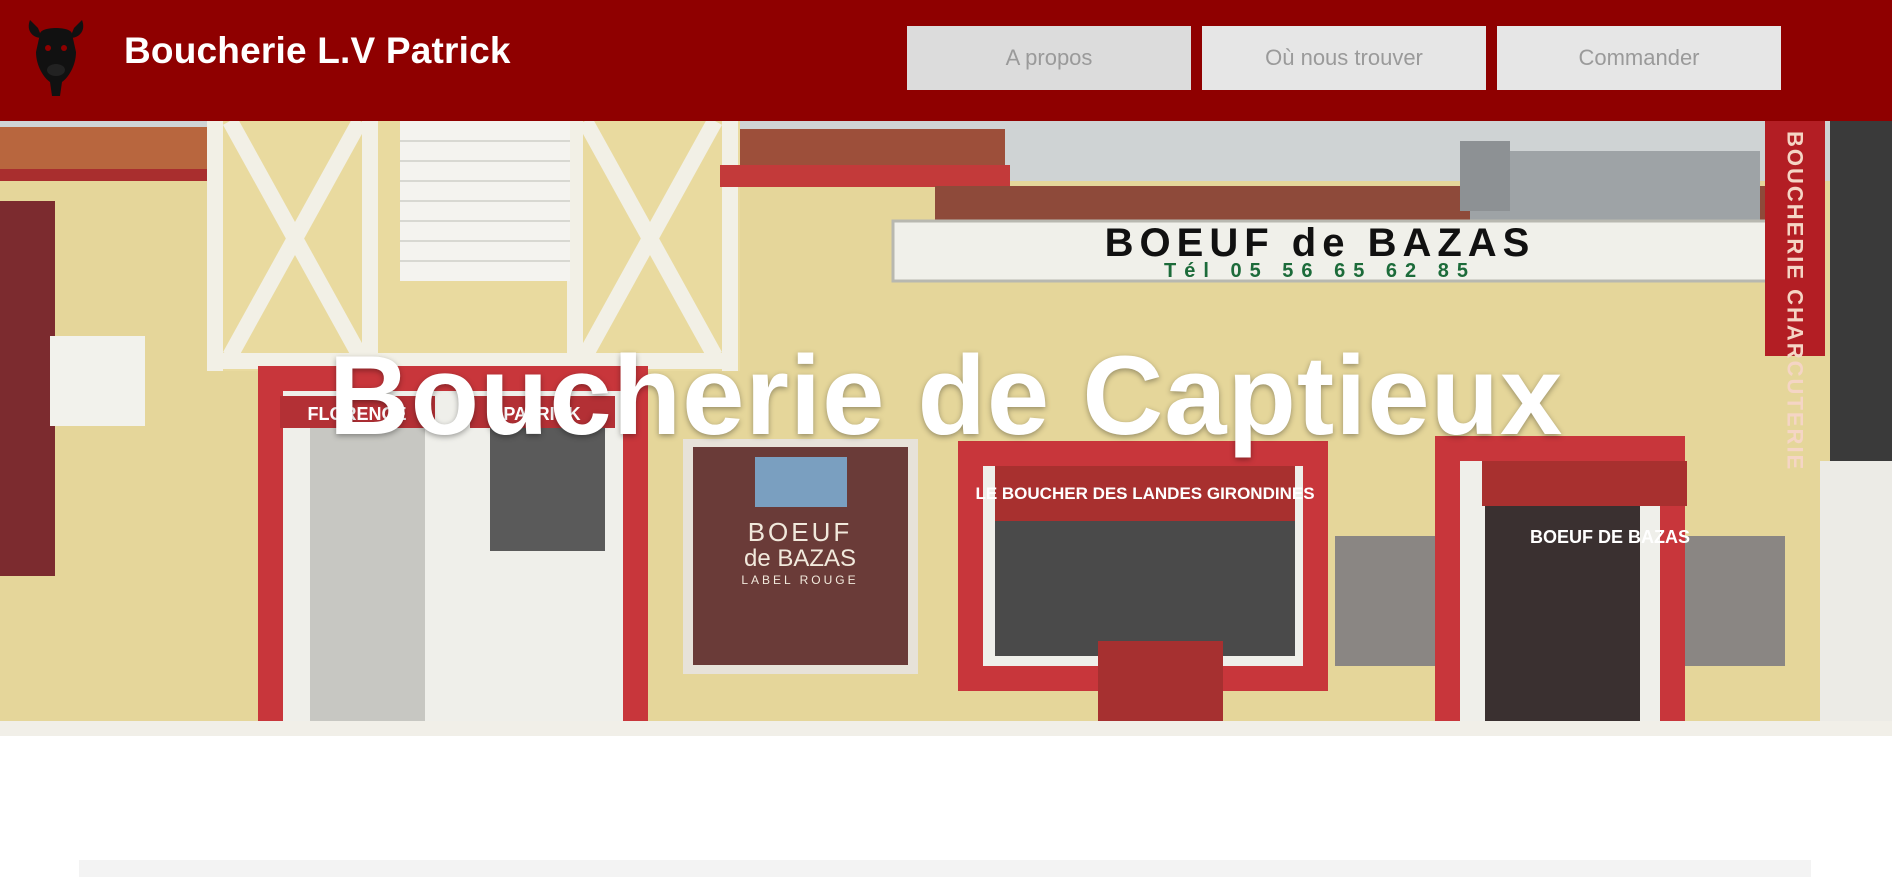 Image resolution: width=1892 pixels, height=877 pixels. What do you see at coordinates (1144, 493) in the screenshot?
I see `awning-shop-text: LE BOUCHER DES LANDES GIRONDINES` at bounding box center [1144, 493].